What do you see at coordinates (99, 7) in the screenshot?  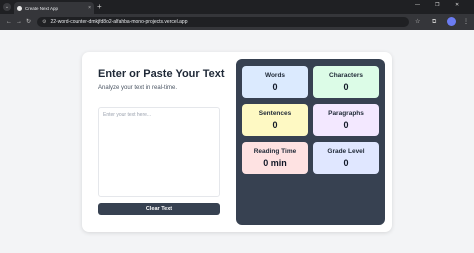 I see `new-tab-button: +` at bounding box center [99, 7].